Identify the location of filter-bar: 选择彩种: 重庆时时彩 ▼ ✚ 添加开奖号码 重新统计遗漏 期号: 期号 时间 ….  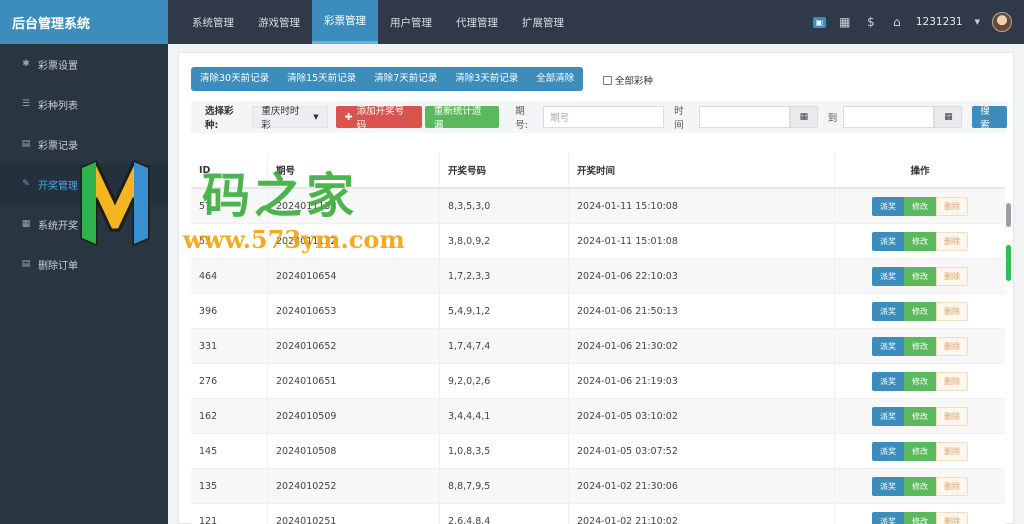
(599, 117).